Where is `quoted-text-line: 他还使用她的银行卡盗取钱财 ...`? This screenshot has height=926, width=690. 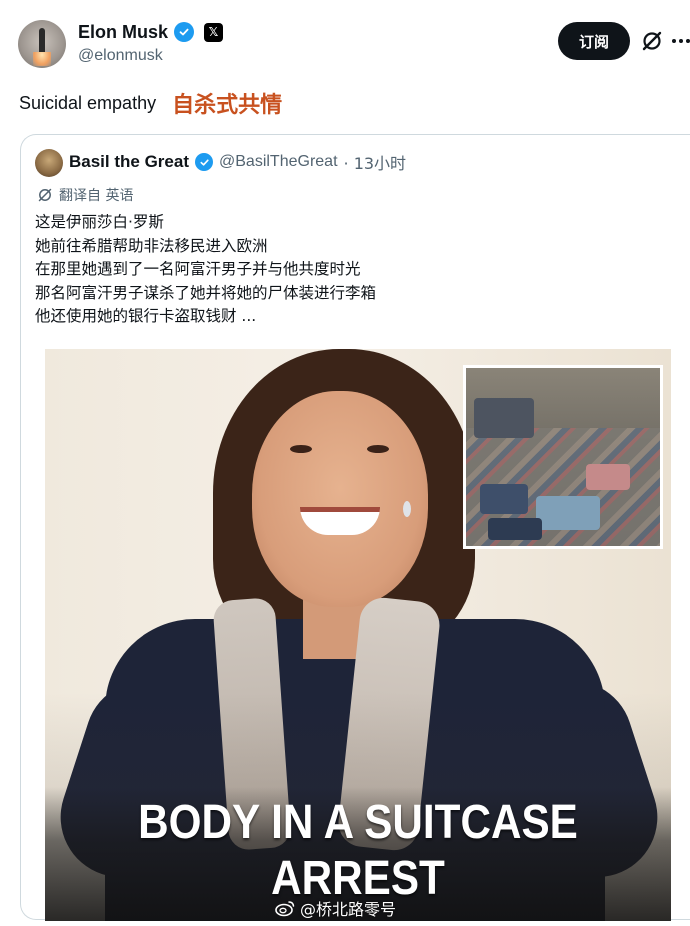
quoted-text-line: 他还使用她的银行卡盗取钱财 ... is located at coordinates (146, 316).